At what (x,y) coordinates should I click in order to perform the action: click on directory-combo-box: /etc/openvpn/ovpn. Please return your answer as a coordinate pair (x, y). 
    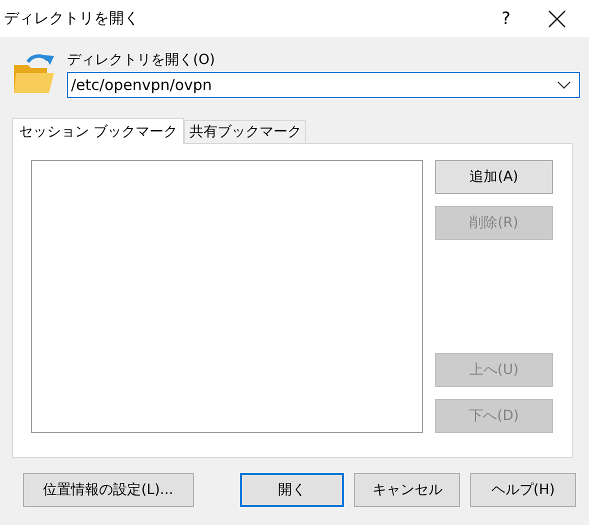
    Looking at the image, I should click on (323, 85).